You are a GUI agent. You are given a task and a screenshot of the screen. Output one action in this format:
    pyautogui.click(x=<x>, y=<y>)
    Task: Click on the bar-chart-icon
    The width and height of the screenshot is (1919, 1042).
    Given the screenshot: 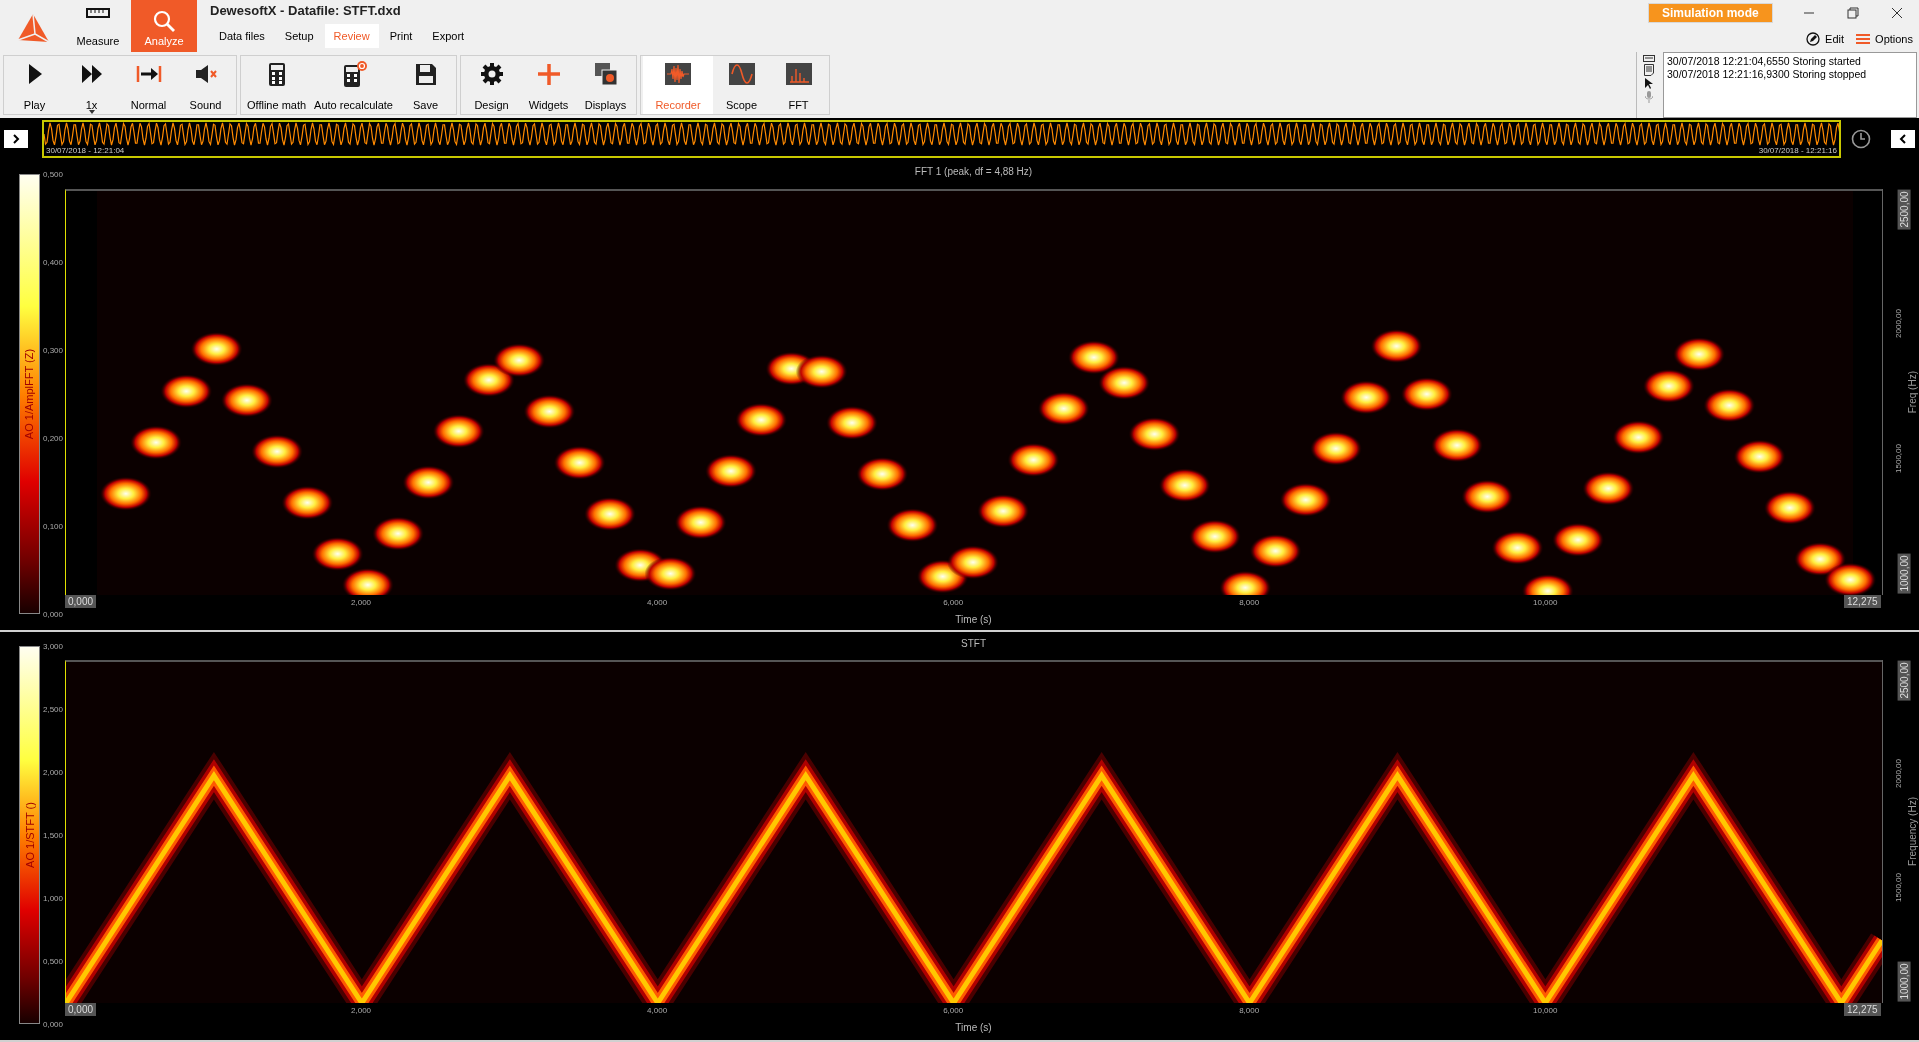 What is the action you would take?
    pyautogui.click(x=798, y=74)
    